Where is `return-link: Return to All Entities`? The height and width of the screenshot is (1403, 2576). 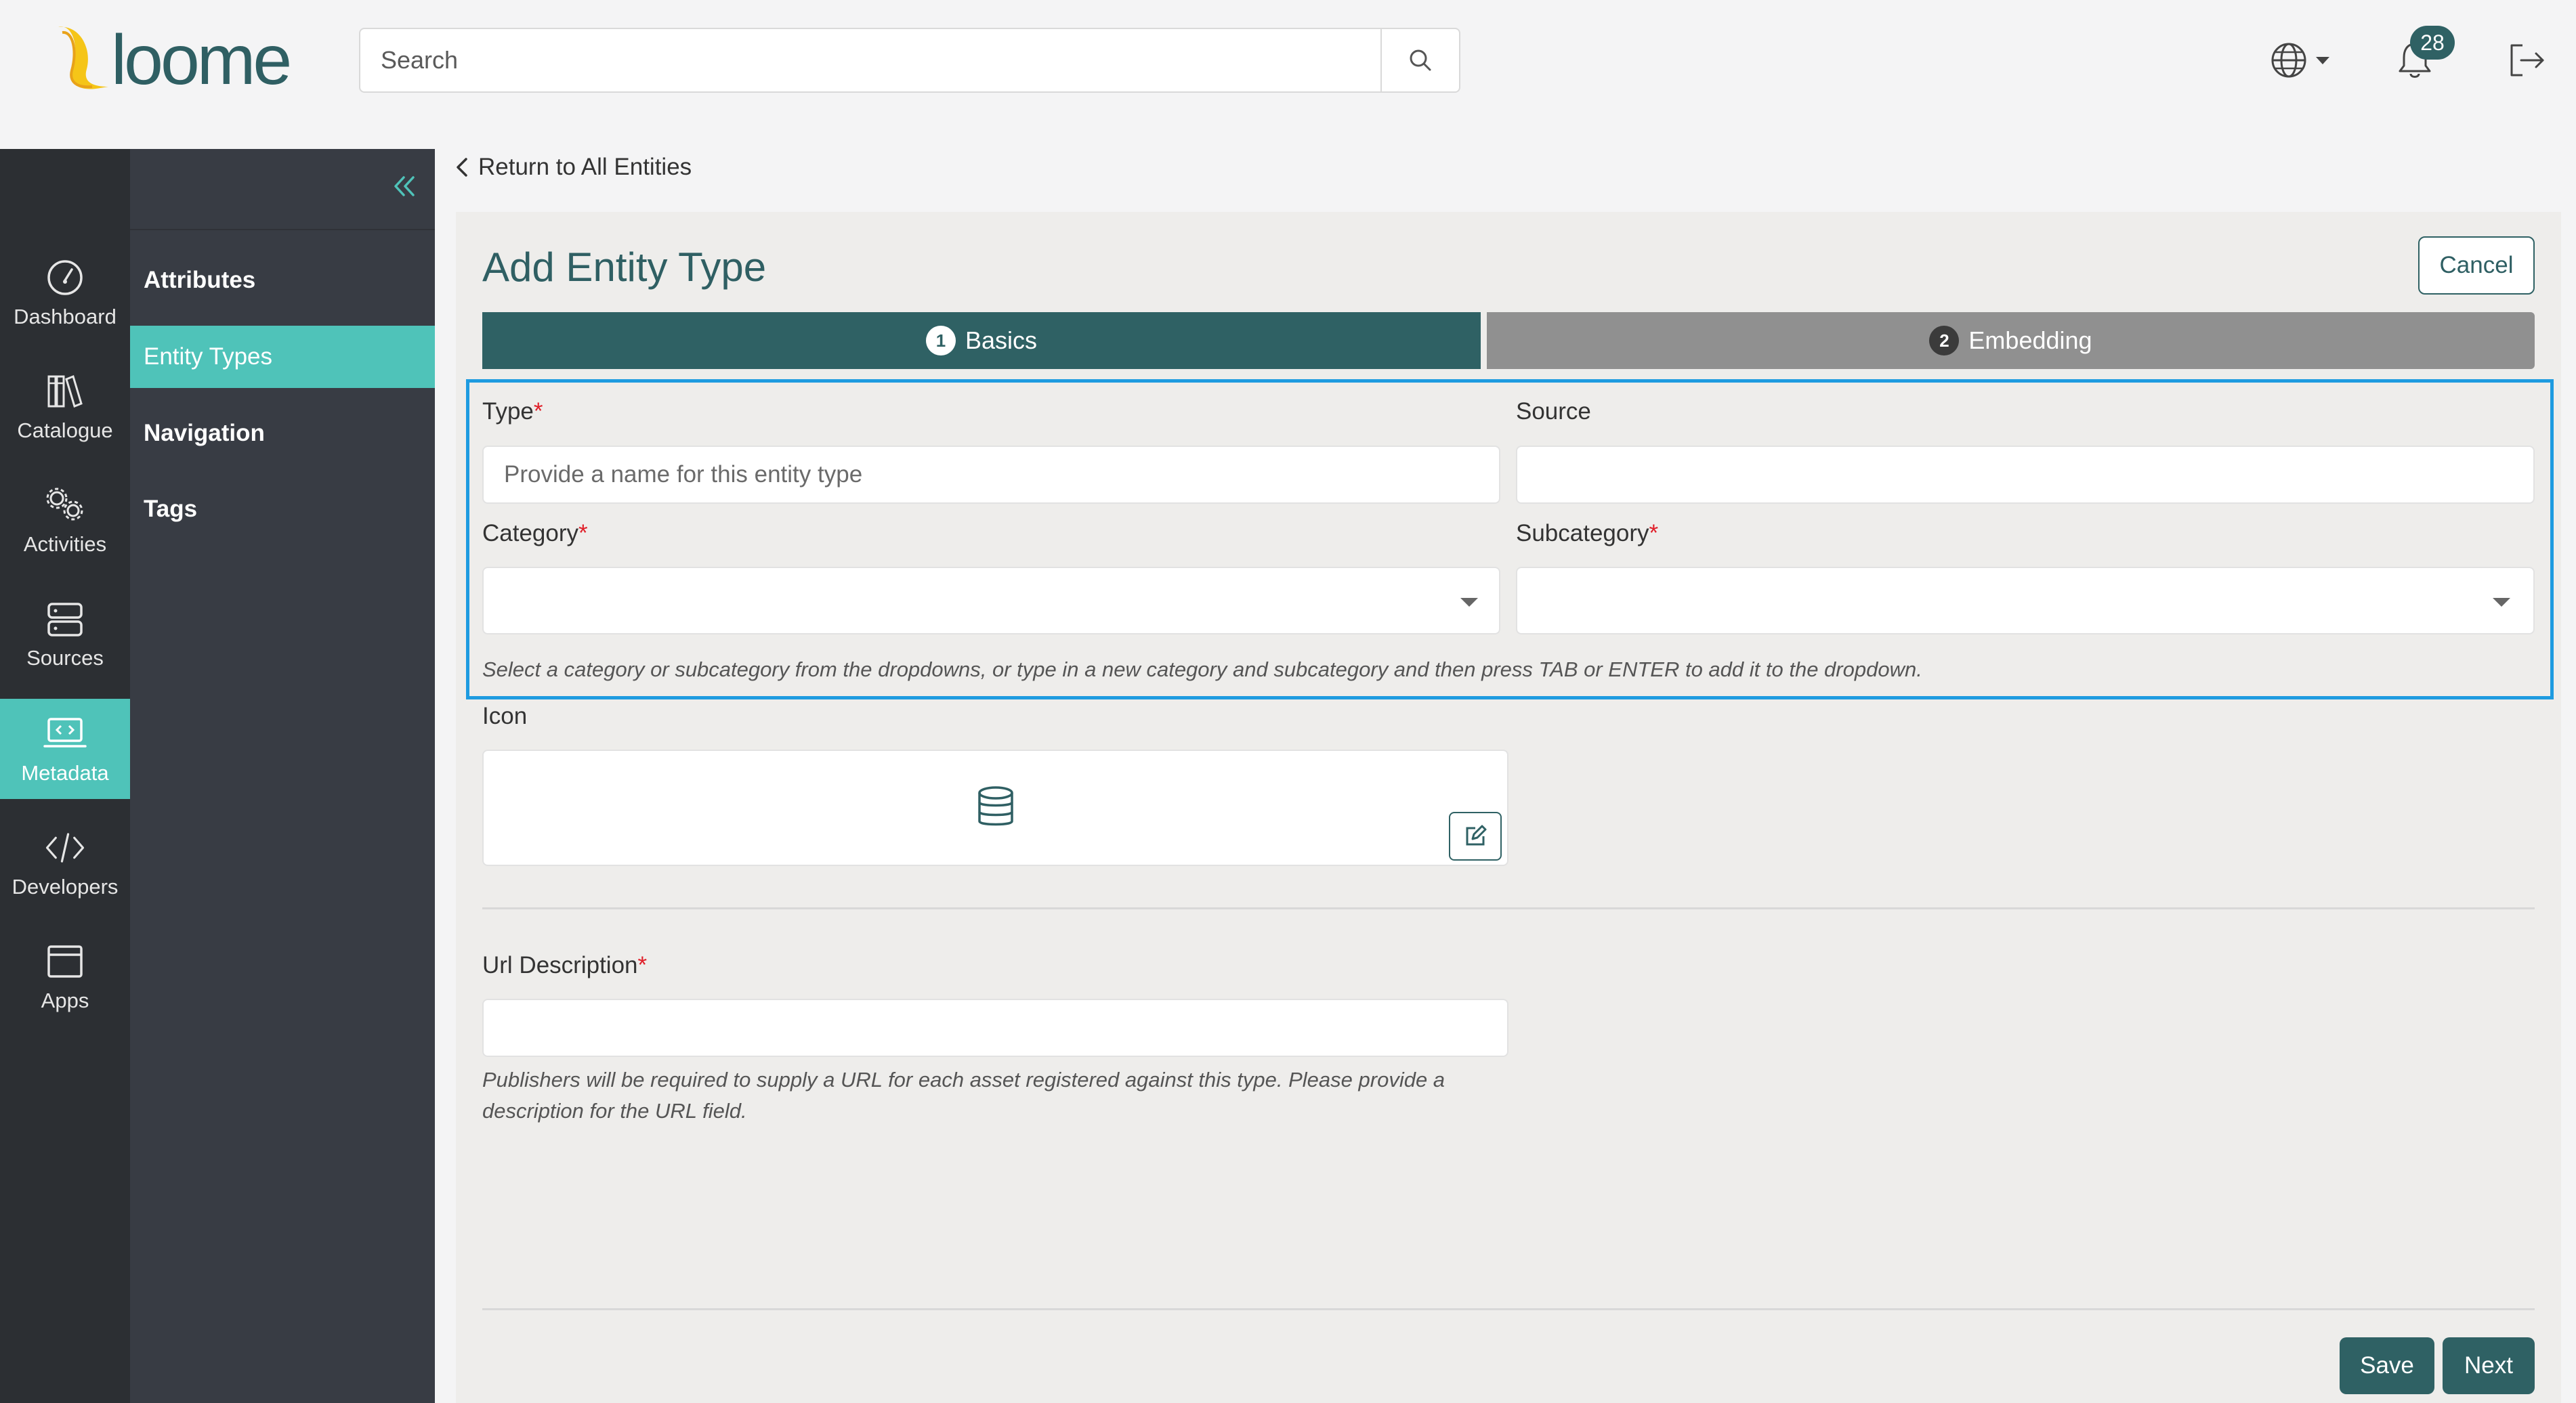
return-link: Return to All Entities is located at coordinates (572, 167).